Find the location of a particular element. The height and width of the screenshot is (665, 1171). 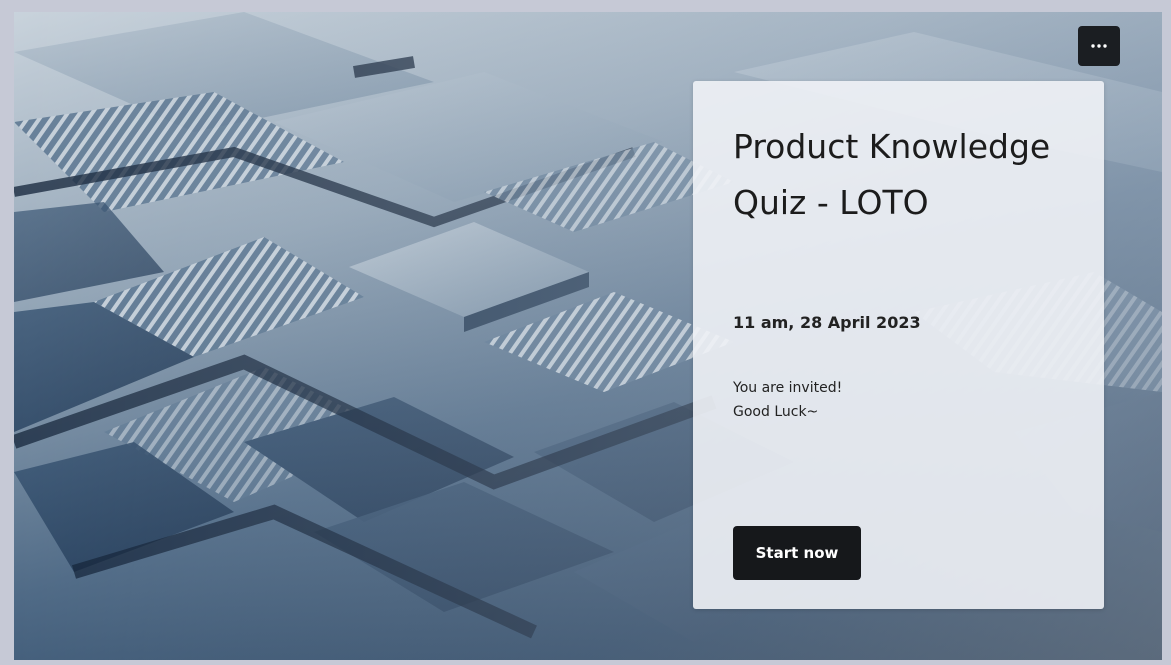

quiz-title: Product Knowledge Quiz - LOTO is located at coordinates (892, 174).